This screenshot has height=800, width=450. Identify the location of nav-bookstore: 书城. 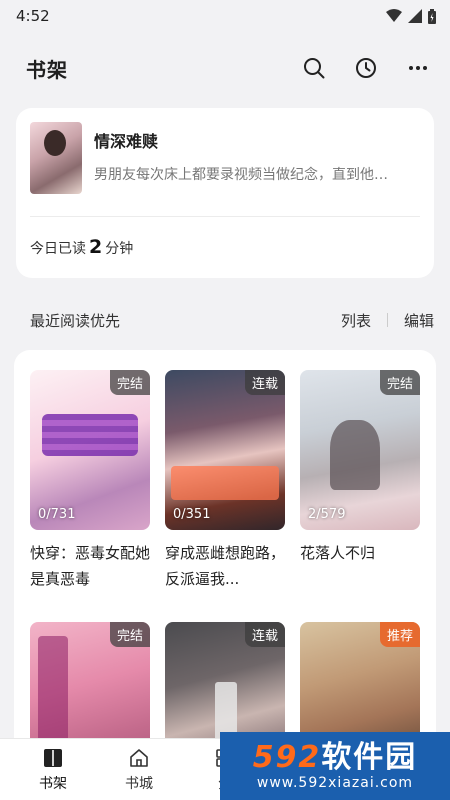
(139, 769).